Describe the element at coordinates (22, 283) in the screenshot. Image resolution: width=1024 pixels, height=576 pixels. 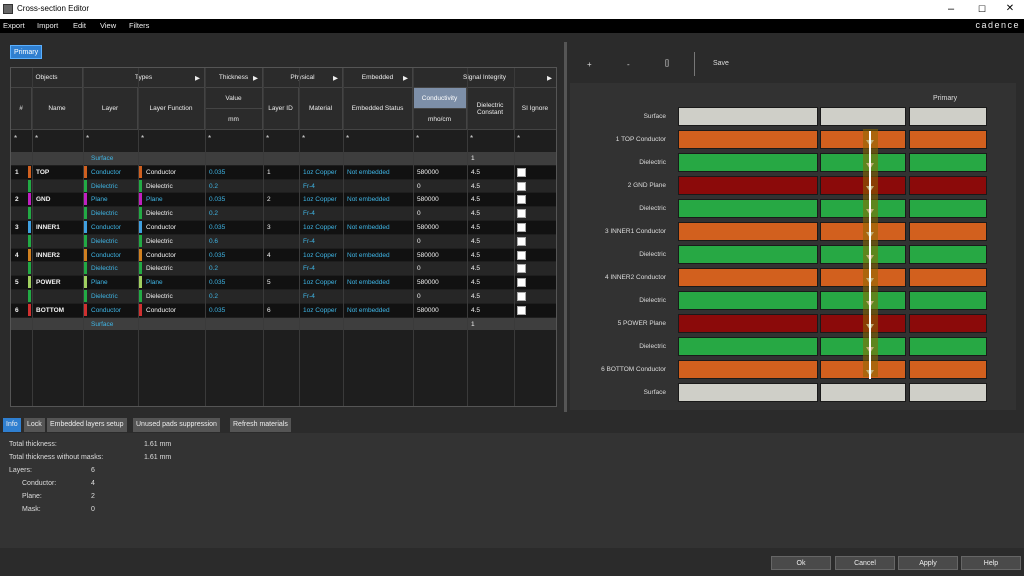
I see `cell-num: 5` at that location.